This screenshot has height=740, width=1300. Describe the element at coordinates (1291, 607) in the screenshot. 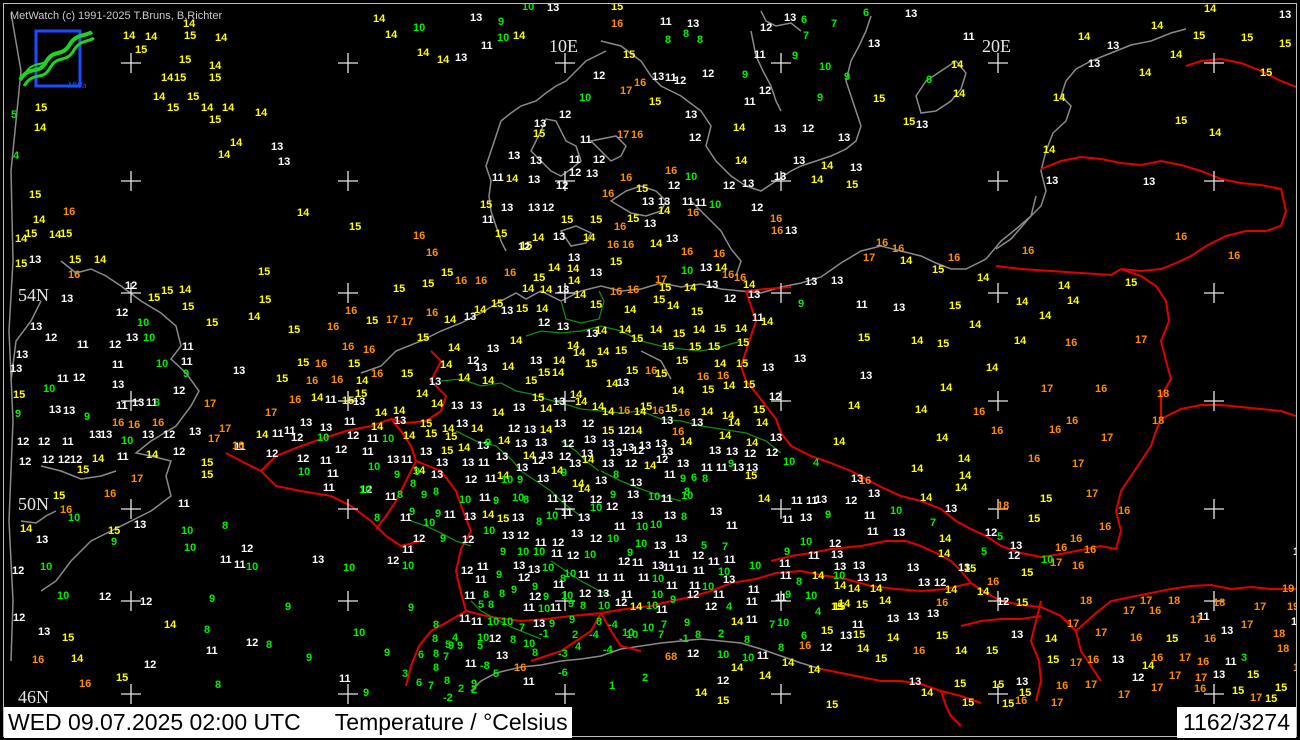

I see `station-temperature: 19` at that location.